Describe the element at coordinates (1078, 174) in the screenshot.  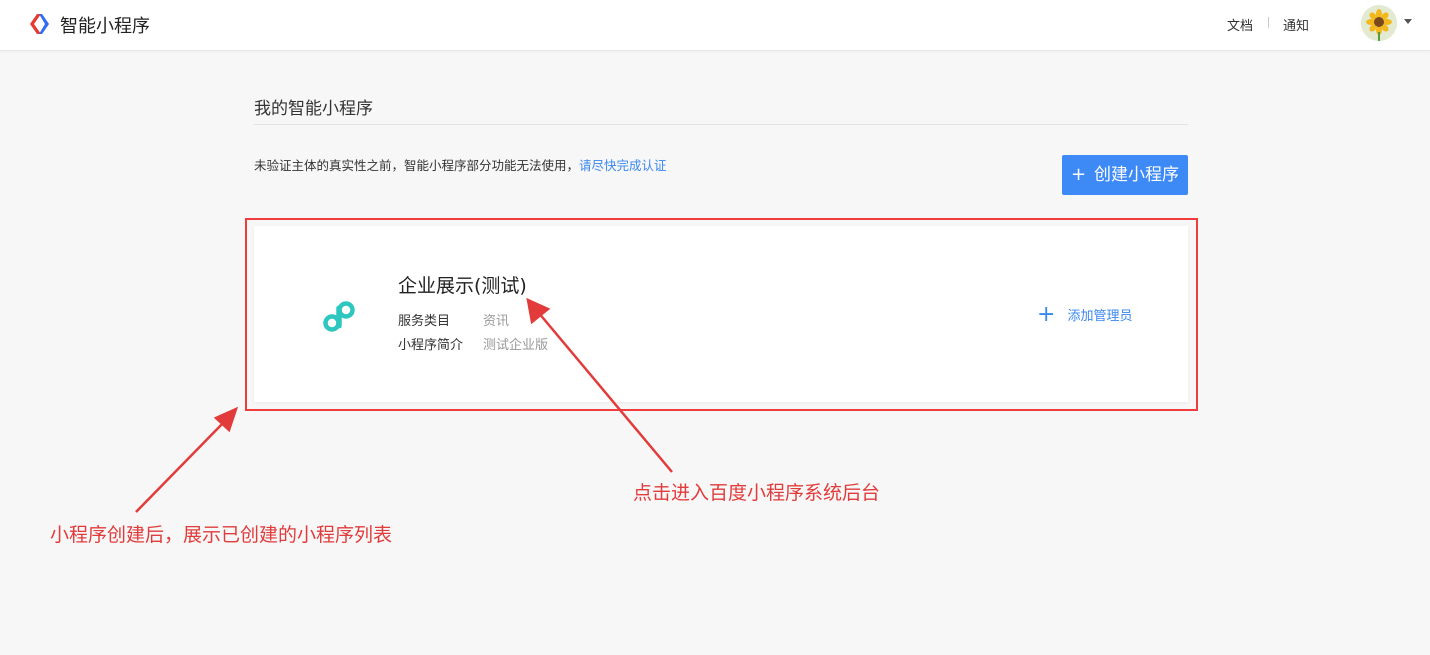
I see `plus-icon: +` at that location.